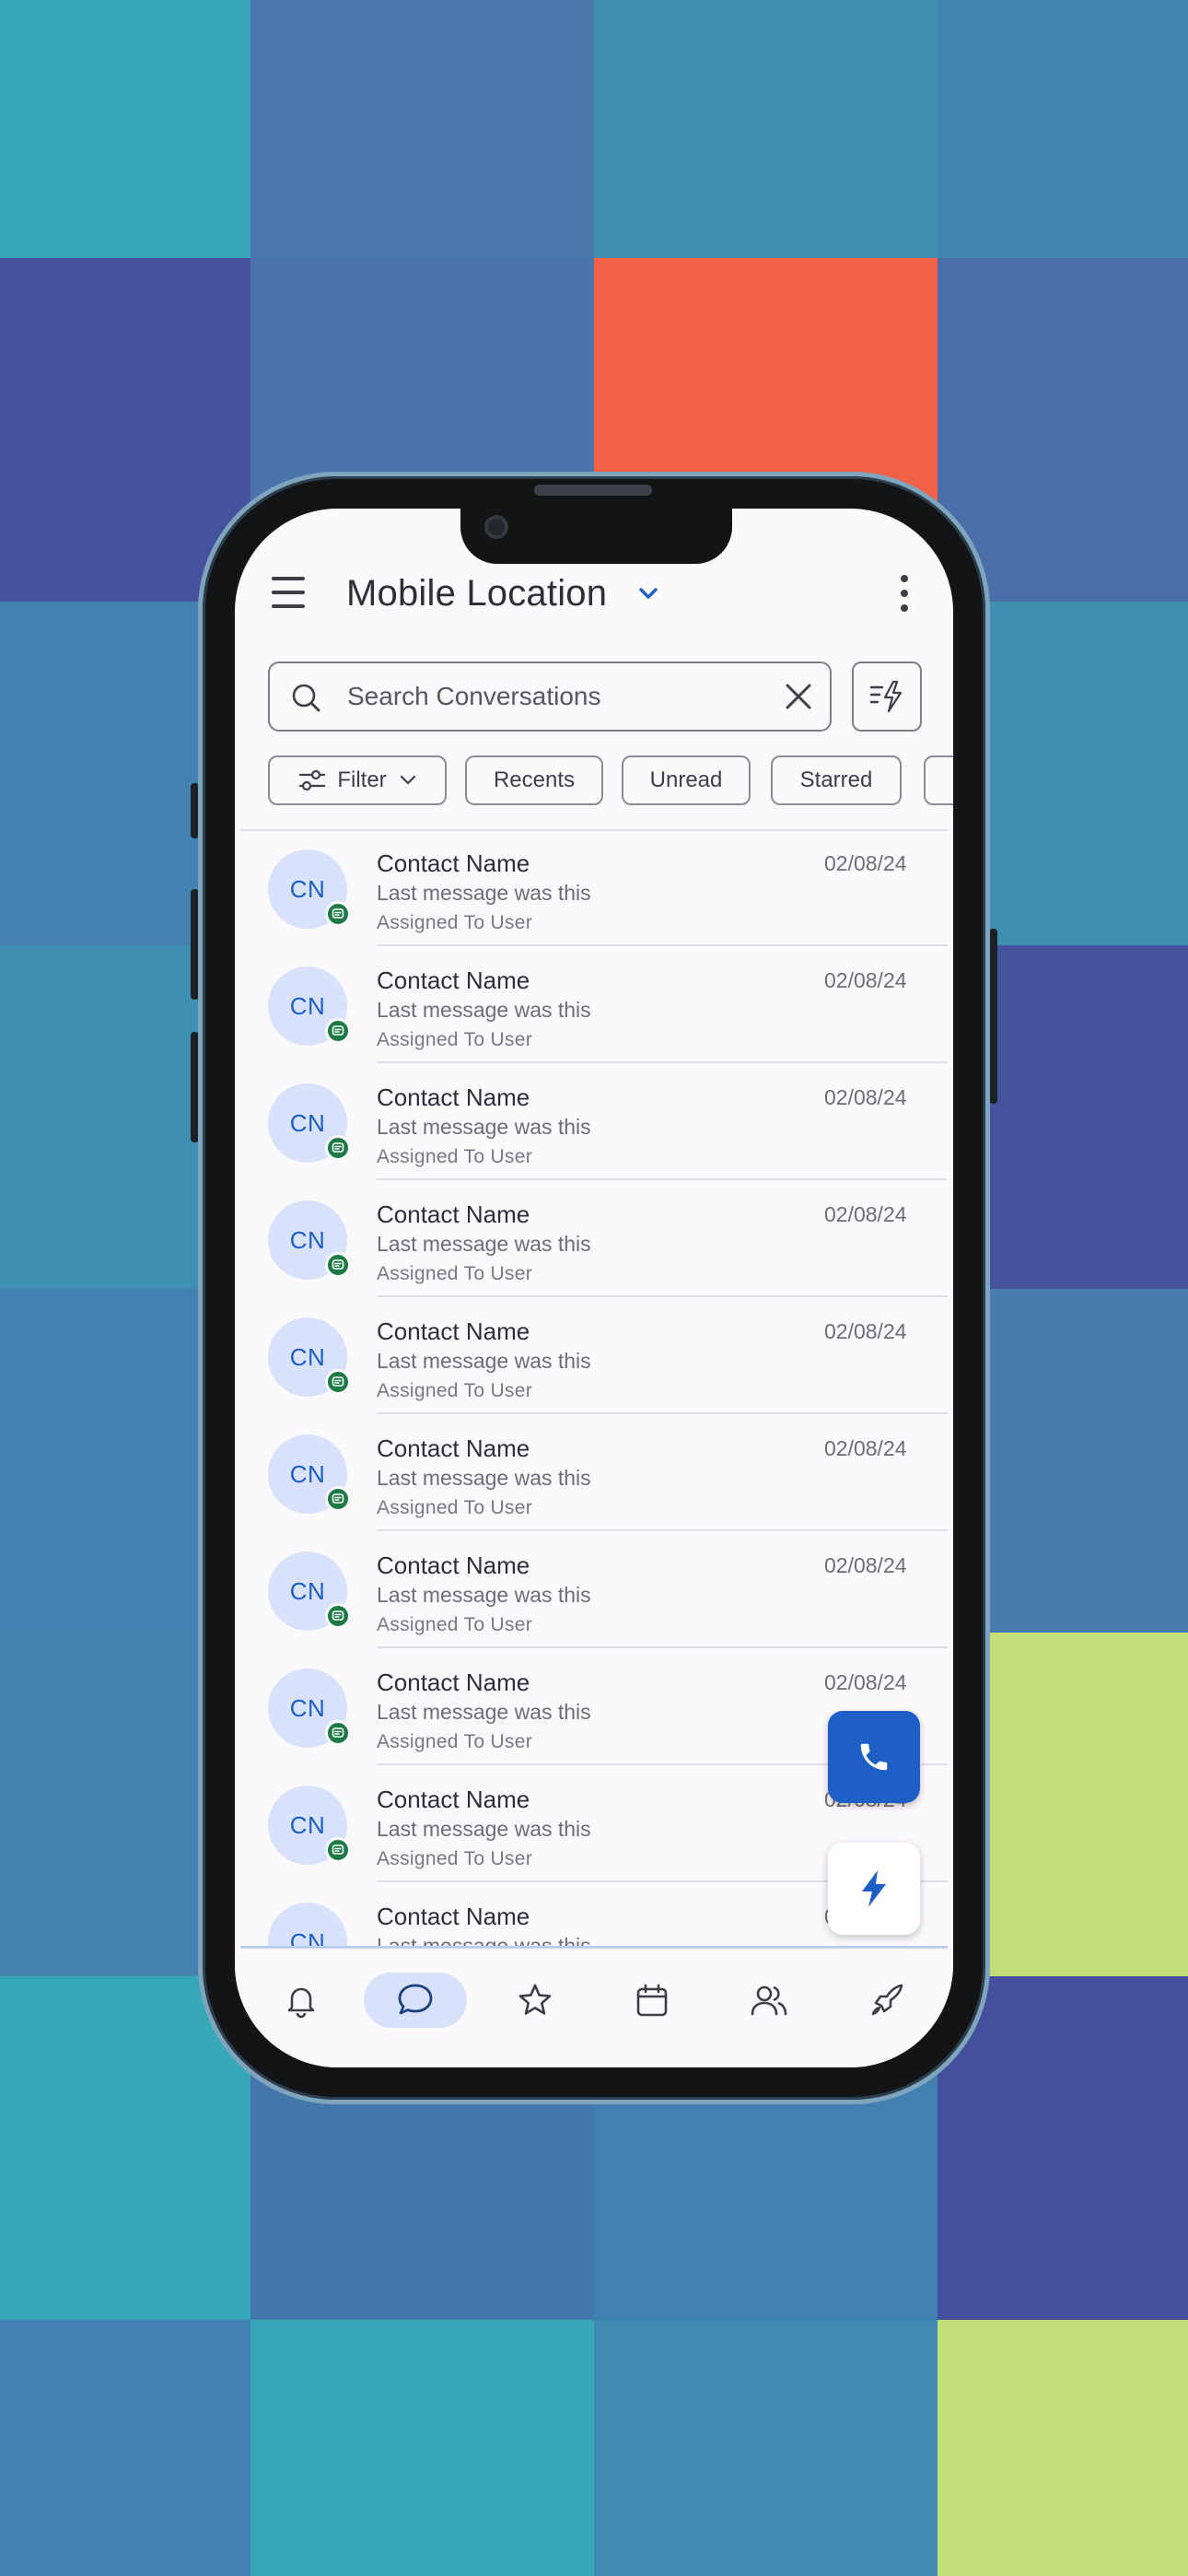 The height and width of the screenshot is (2576, 1188). What do you see at coordinates (312, 780) in the screenshot?
I see `filter-sliders-icon` at bounding box center [312, 780].